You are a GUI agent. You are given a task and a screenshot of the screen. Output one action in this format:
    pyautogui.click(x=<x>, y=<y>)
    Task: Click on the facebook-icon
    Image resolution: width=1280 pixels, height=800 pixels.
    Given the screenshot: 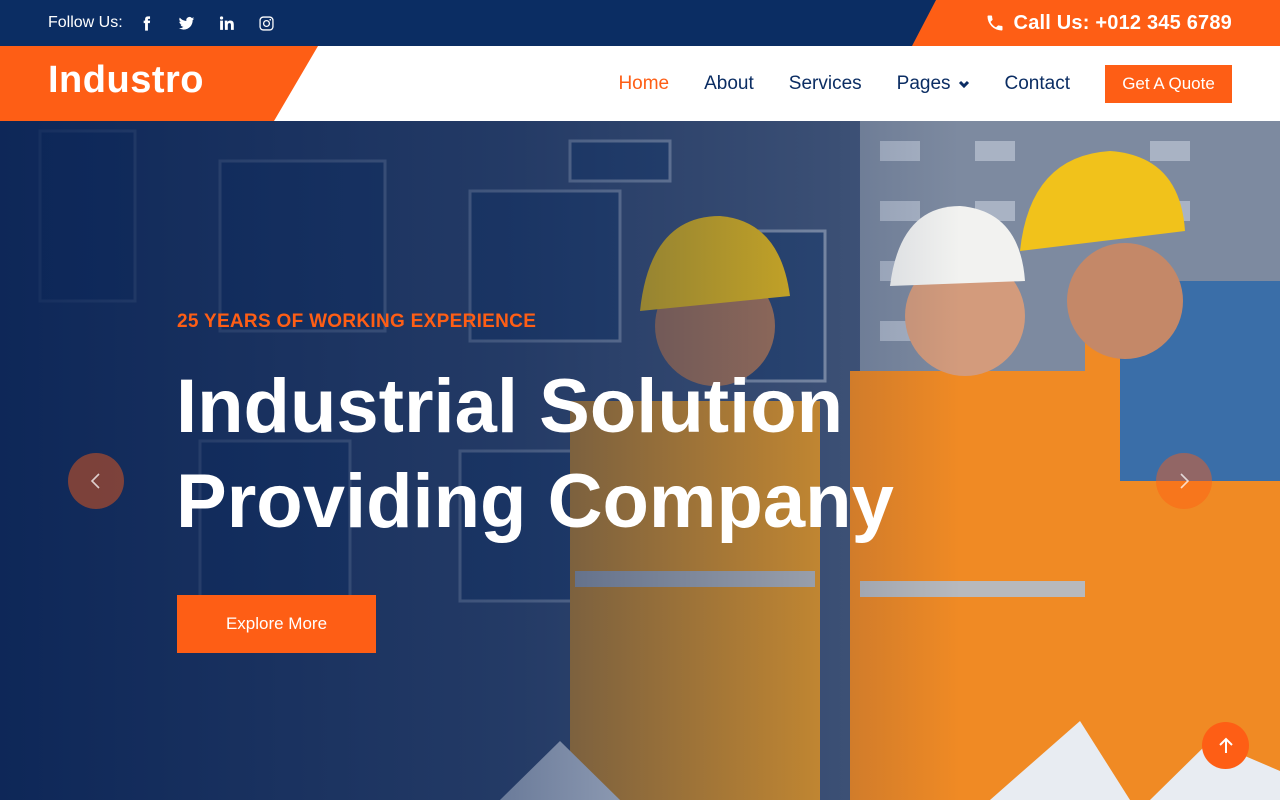 What is the action you would take?
    pyautogui.click(x=147, y=23)
    